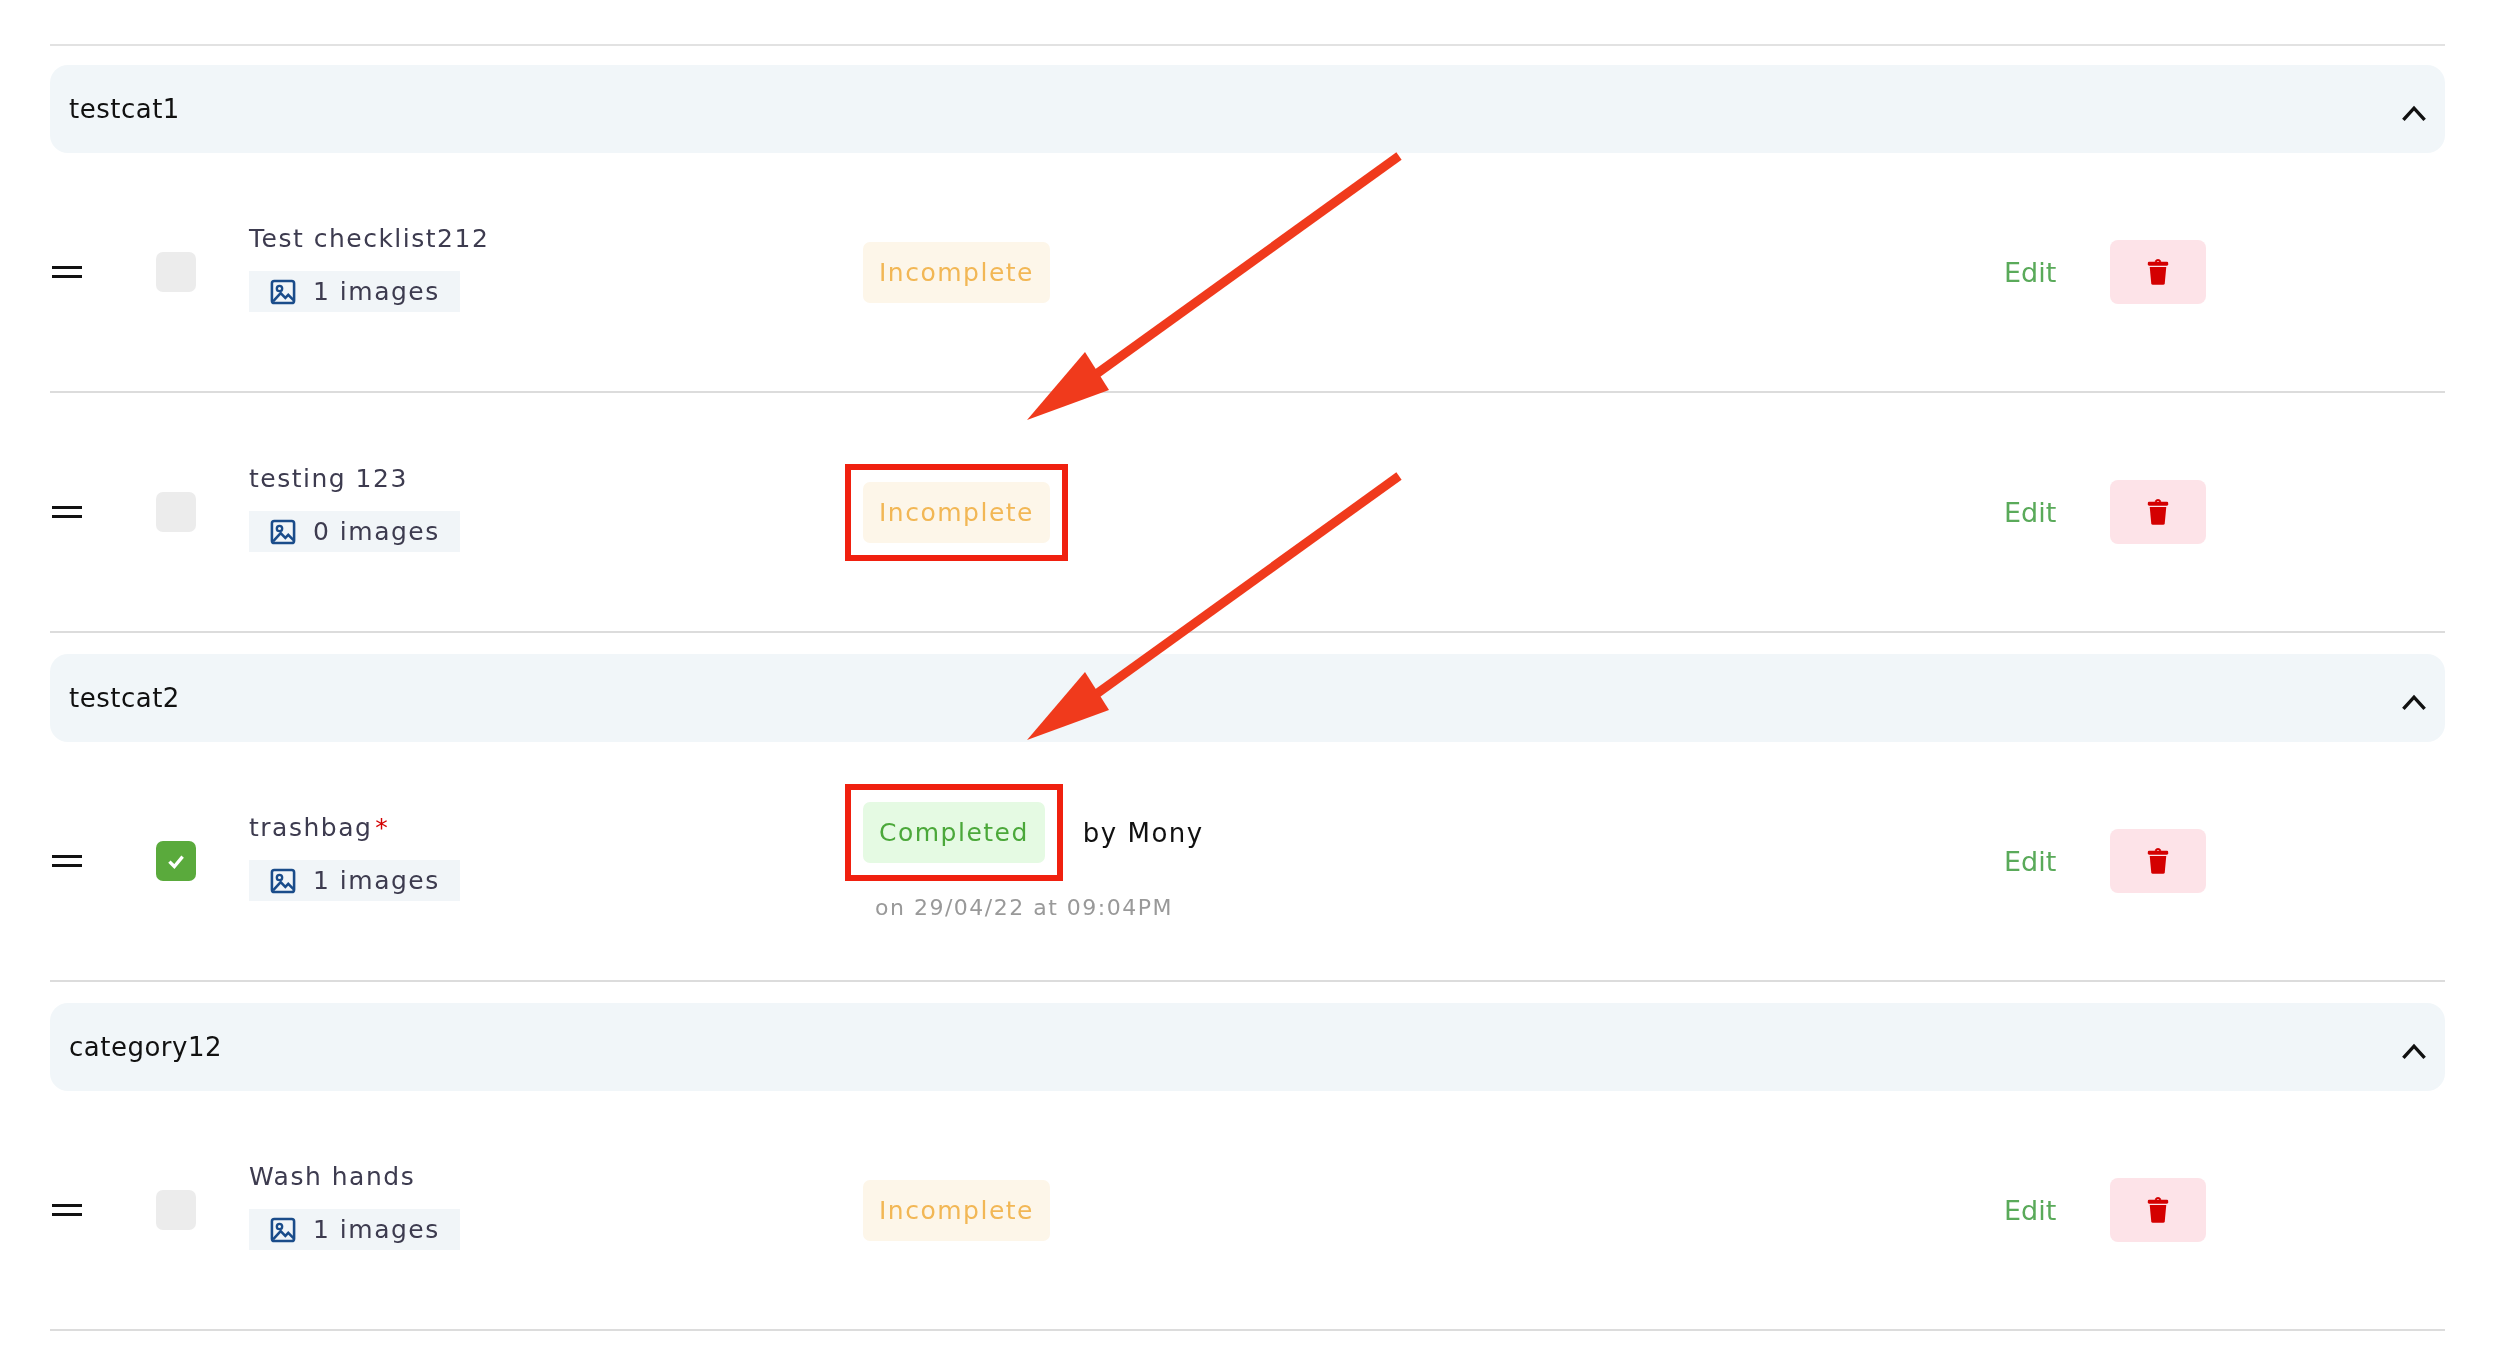 Image resolution: width=2494 pixels, height=1350 pixels. What do you see at coordinates (311, 827) in the screenshot?
I see `item-title: trashbag` at bounding box center [311, 827].